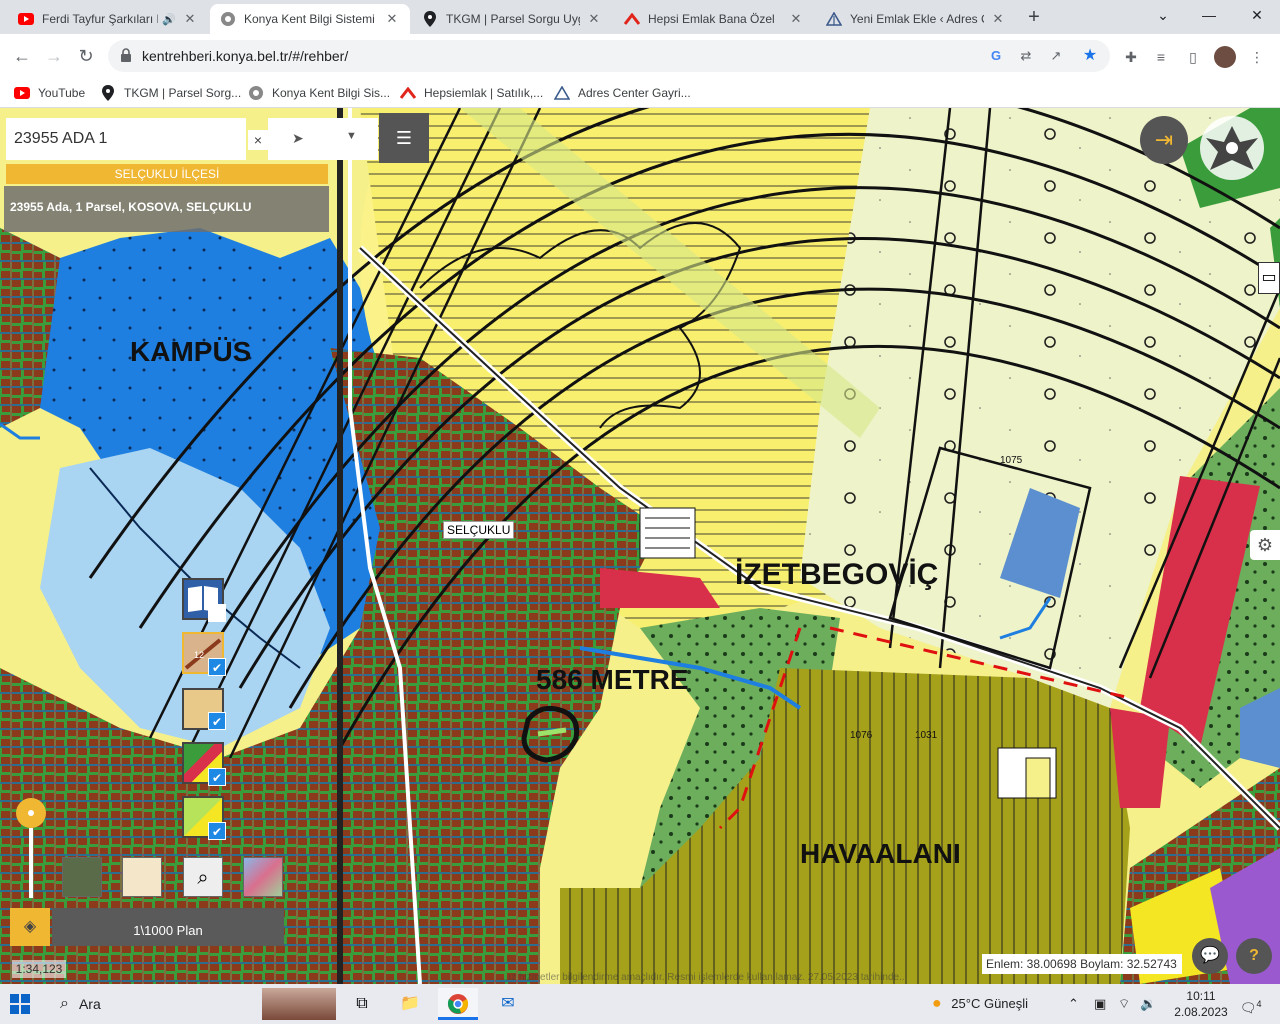 The height and width of the screenshot is (1028, 1280). I want to click on chat-button: 💬, so click(1210, 956).